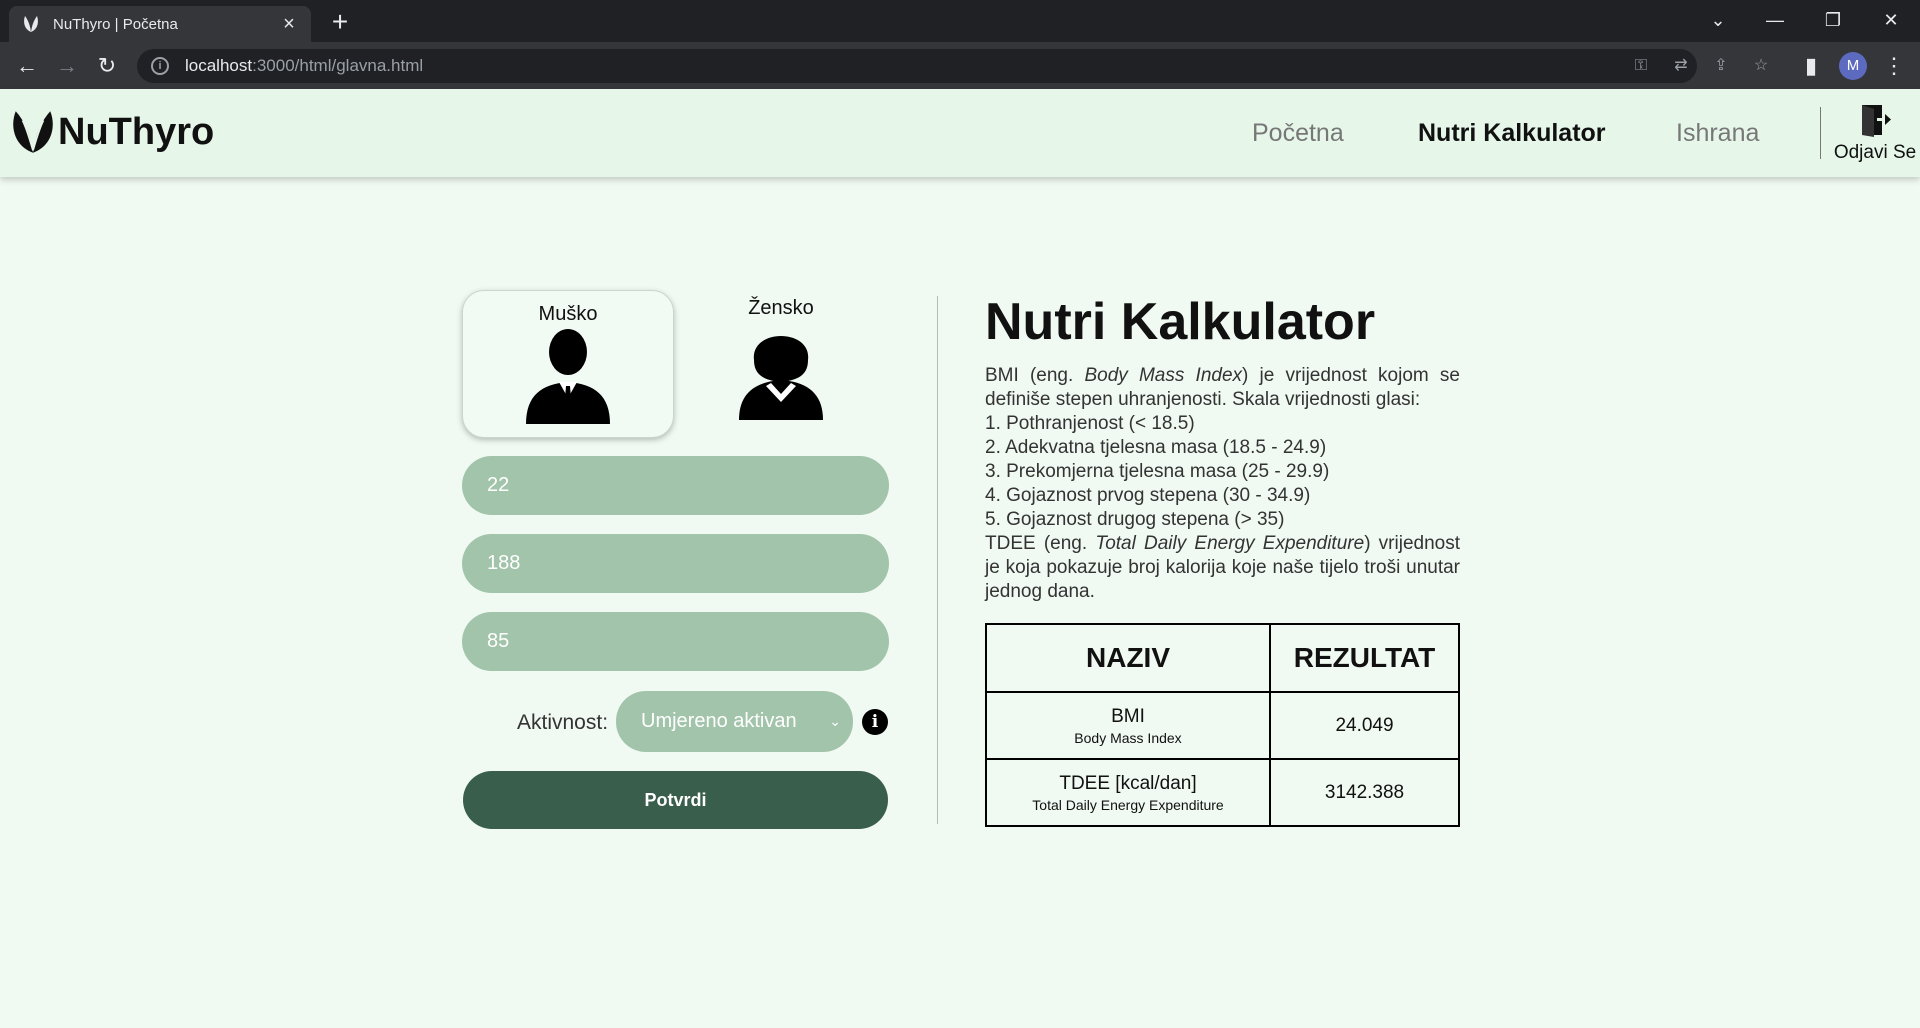  I want to click on bookmark-star-icon: ☆, so click(1761, 66).